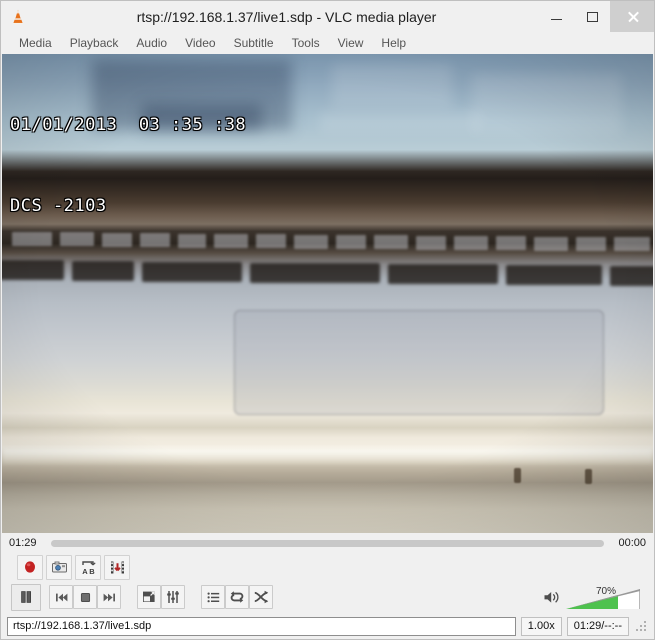 The image size is (655, 640). What do you see at coordinates (603, 597) in the screenshot?
I see `volume-slider: 70%` at bounding box center [603, 597].